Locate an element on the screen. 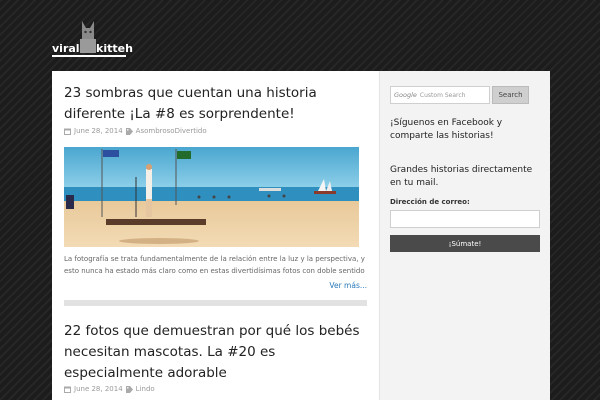 This screenshot has width=600, height=400. logo-word-kitteh: kitteh is located at coordinates (114, 48).